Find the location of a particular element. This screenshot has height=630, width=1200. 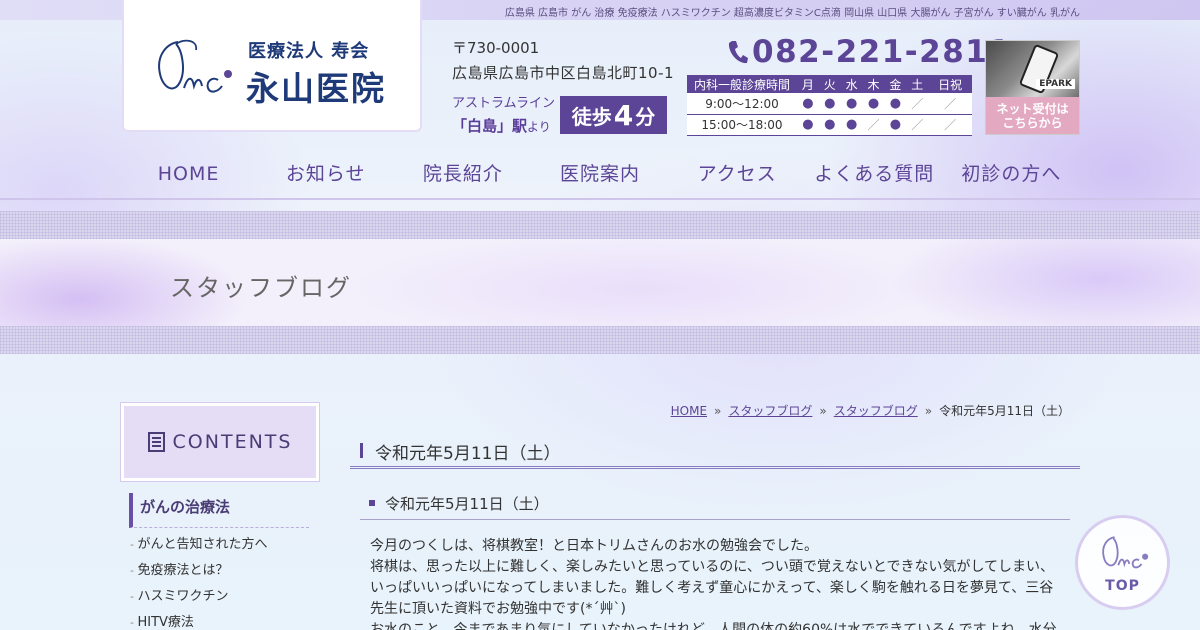

station-suffix: より is located at coordinates (539, 127).